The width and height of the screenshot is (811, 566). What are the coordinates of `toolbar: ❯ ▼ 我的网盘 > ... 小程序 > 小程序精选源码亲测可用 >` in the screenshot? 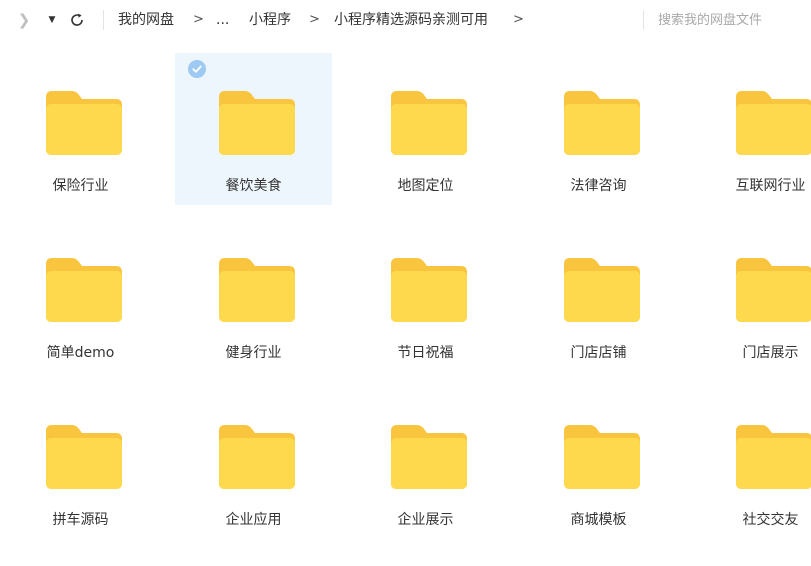 It's located at (405, 20).